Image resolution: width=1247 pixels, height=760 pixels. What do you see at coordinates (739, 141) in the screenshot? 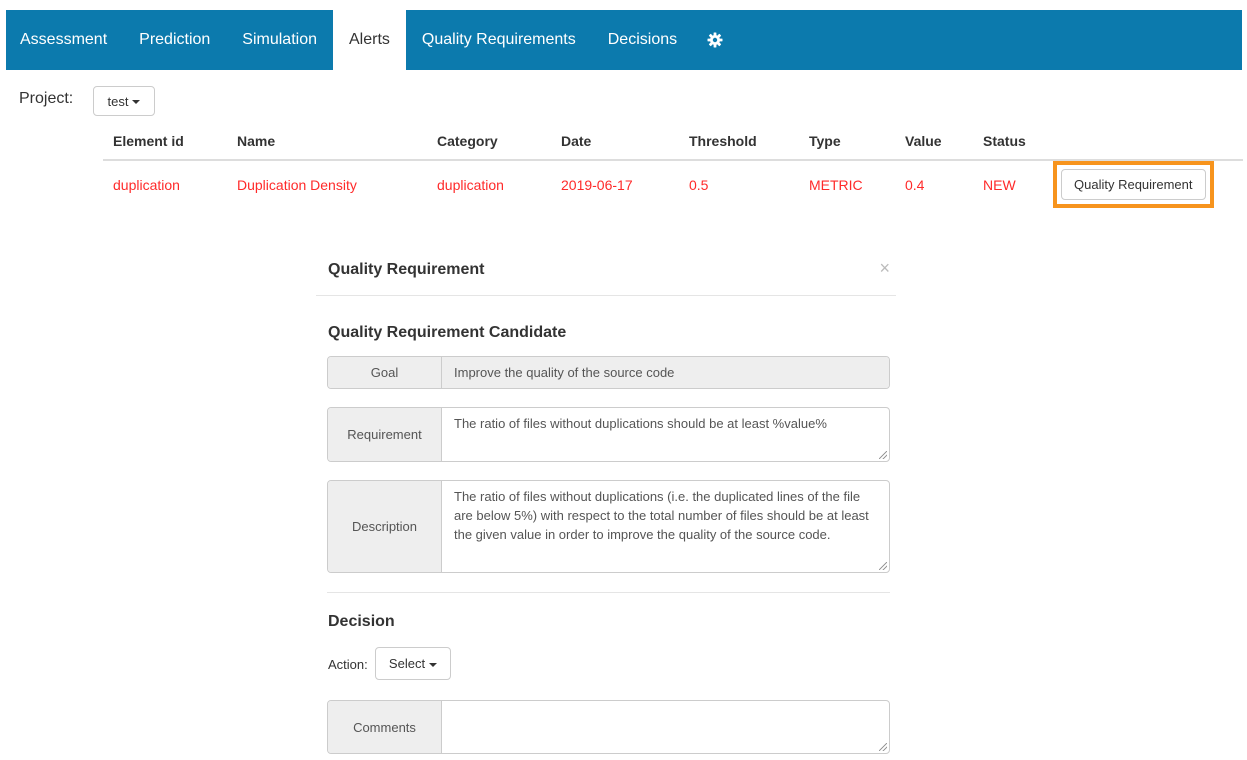
I see `column-header-threshold: Threshold` at bounding box center [739, 141].